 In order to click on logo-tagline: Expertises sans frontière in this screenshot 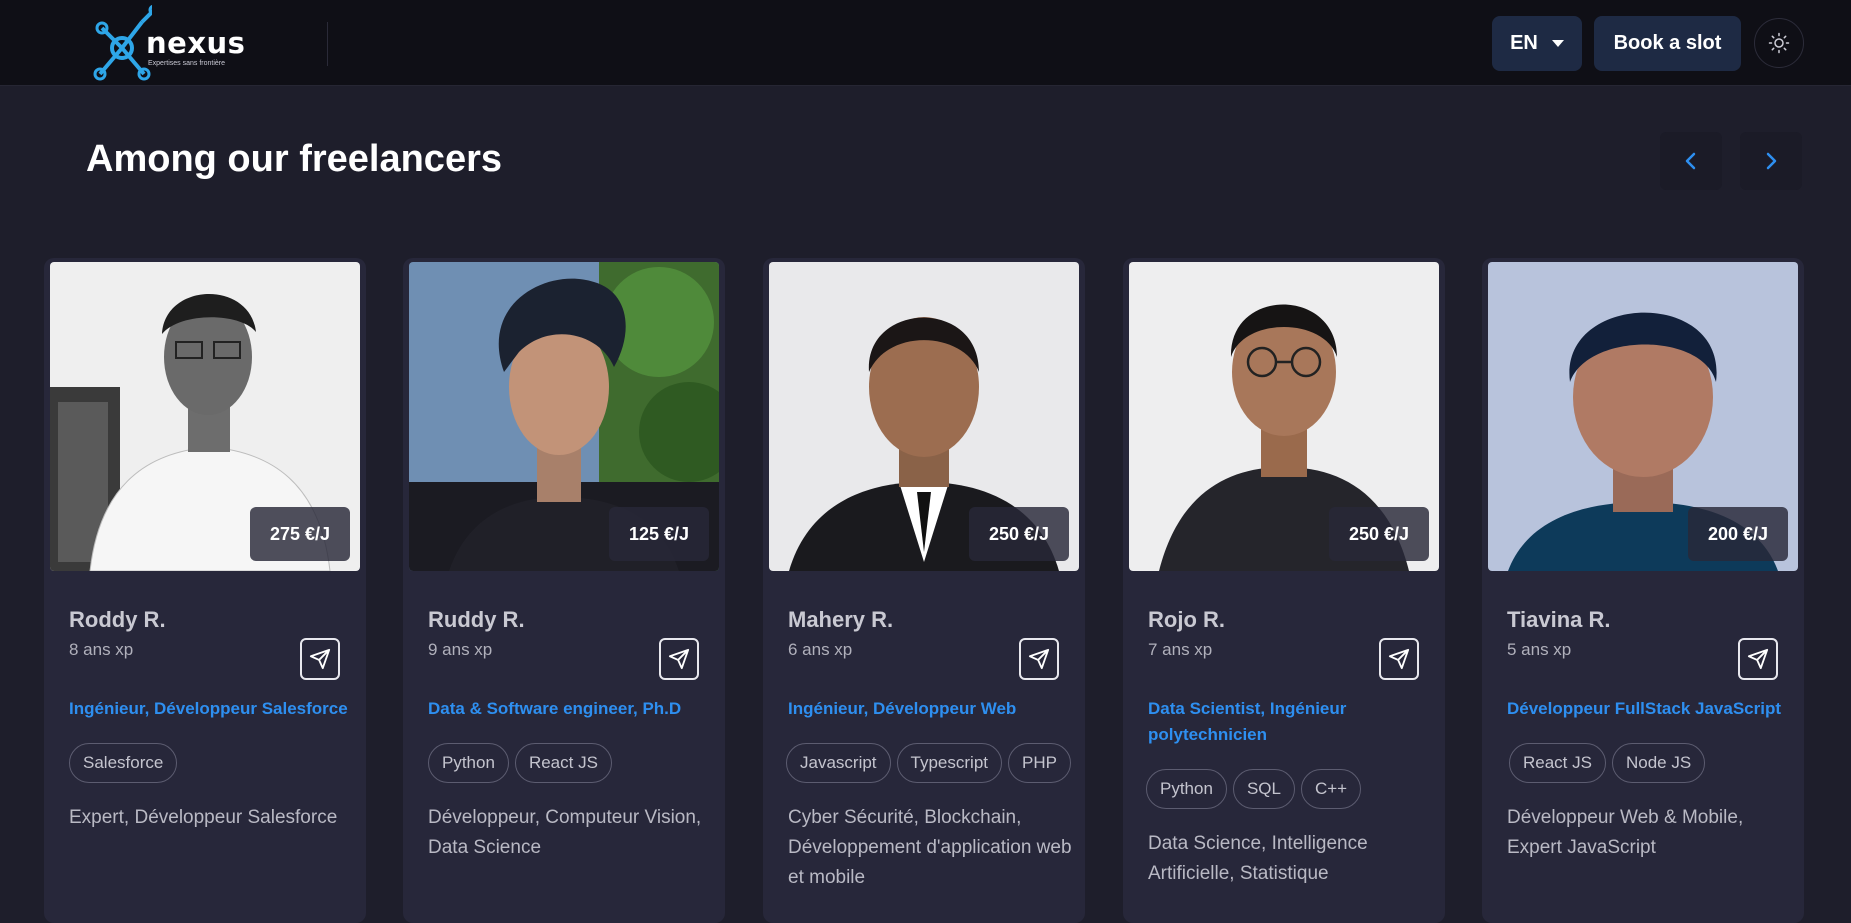, I will do `click(187, 63)`.